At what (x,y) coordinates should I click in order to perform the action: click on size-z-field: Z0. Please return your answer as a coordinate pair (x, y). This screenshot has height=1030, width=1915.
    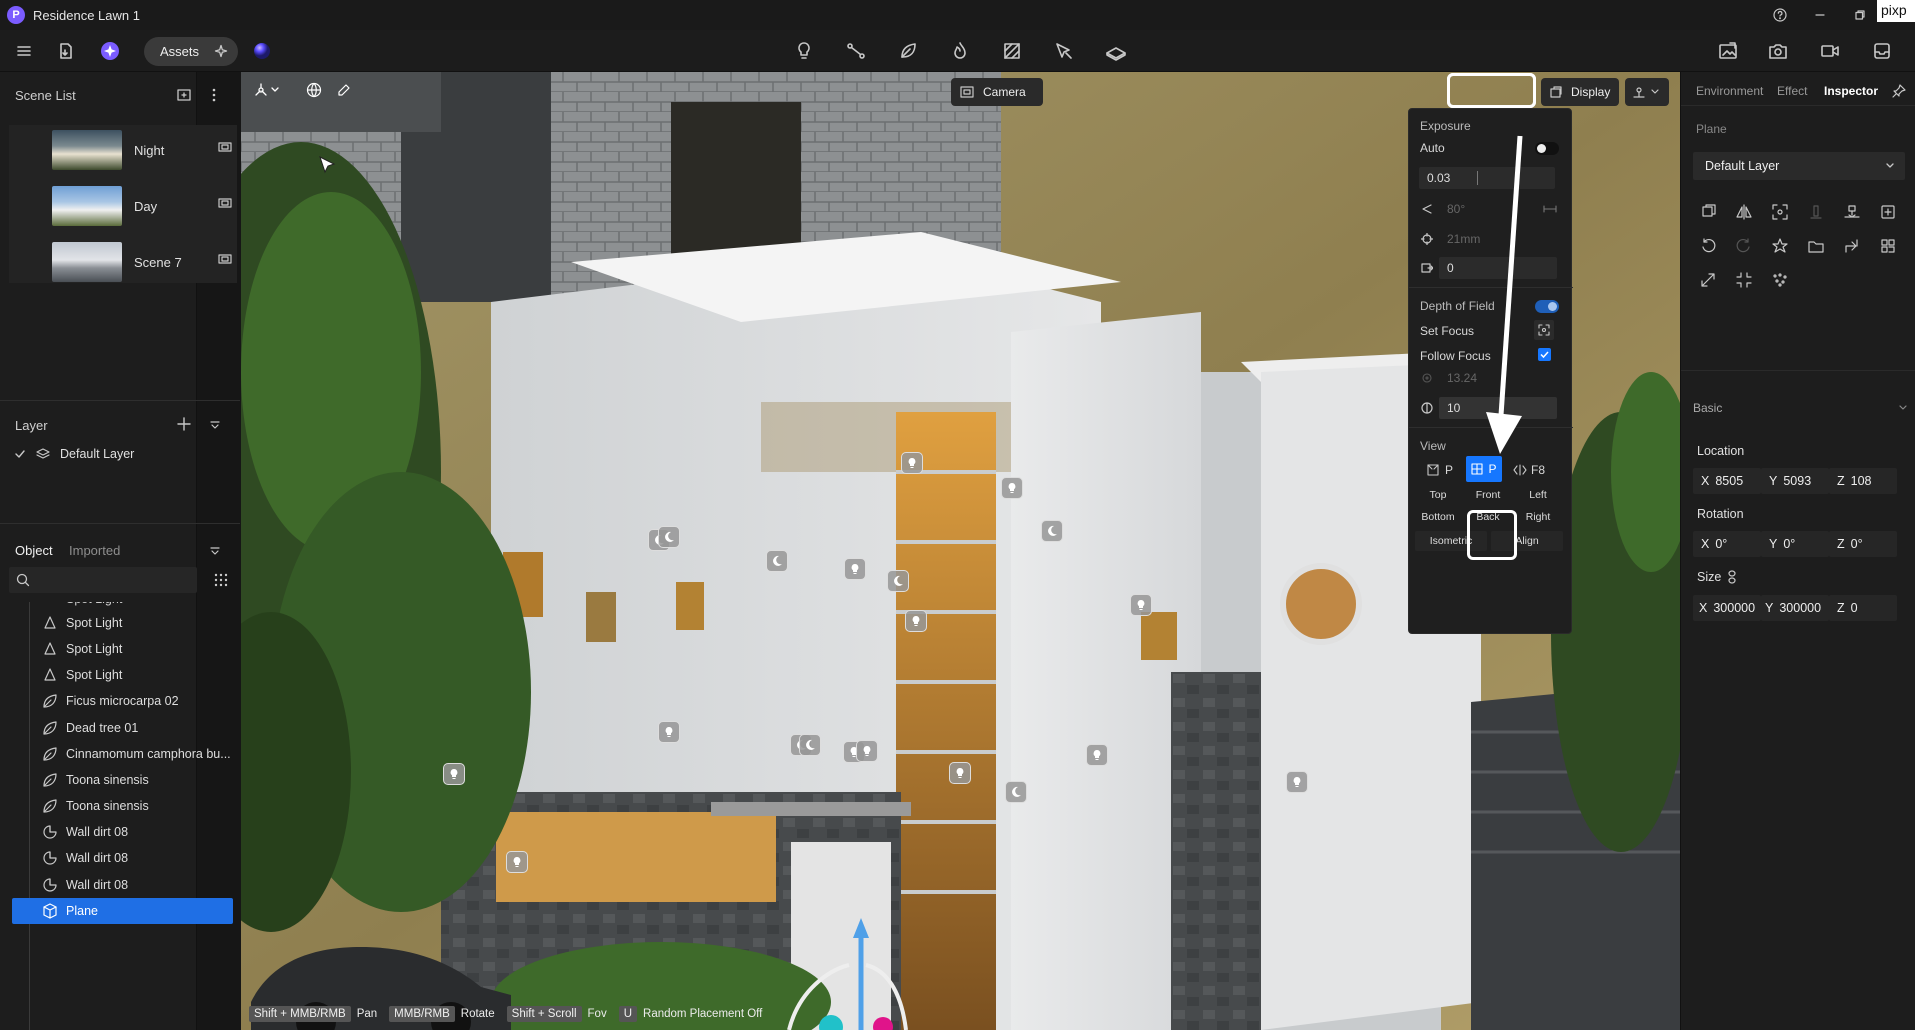
    Looking at the image, I should click on (1863, 608).